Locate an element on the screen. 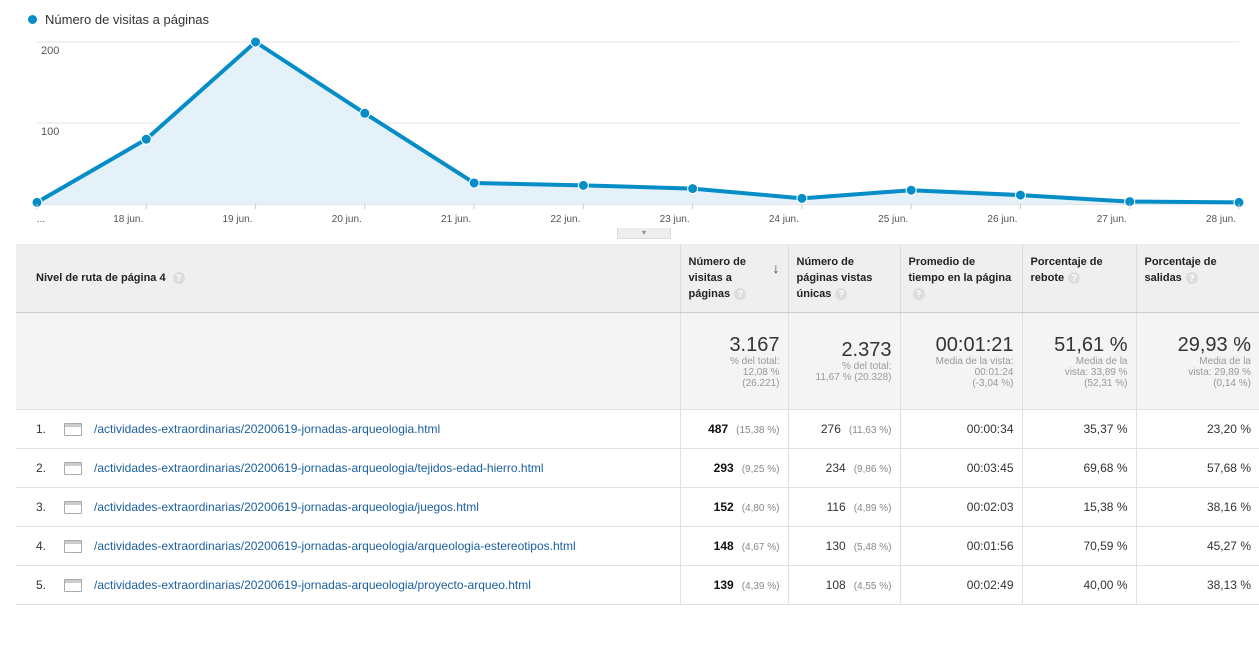 This screenshot has height=654, width=1259. dimension-header: Nivel de ruta de página 4 ? is located at coordinates (348, 278).